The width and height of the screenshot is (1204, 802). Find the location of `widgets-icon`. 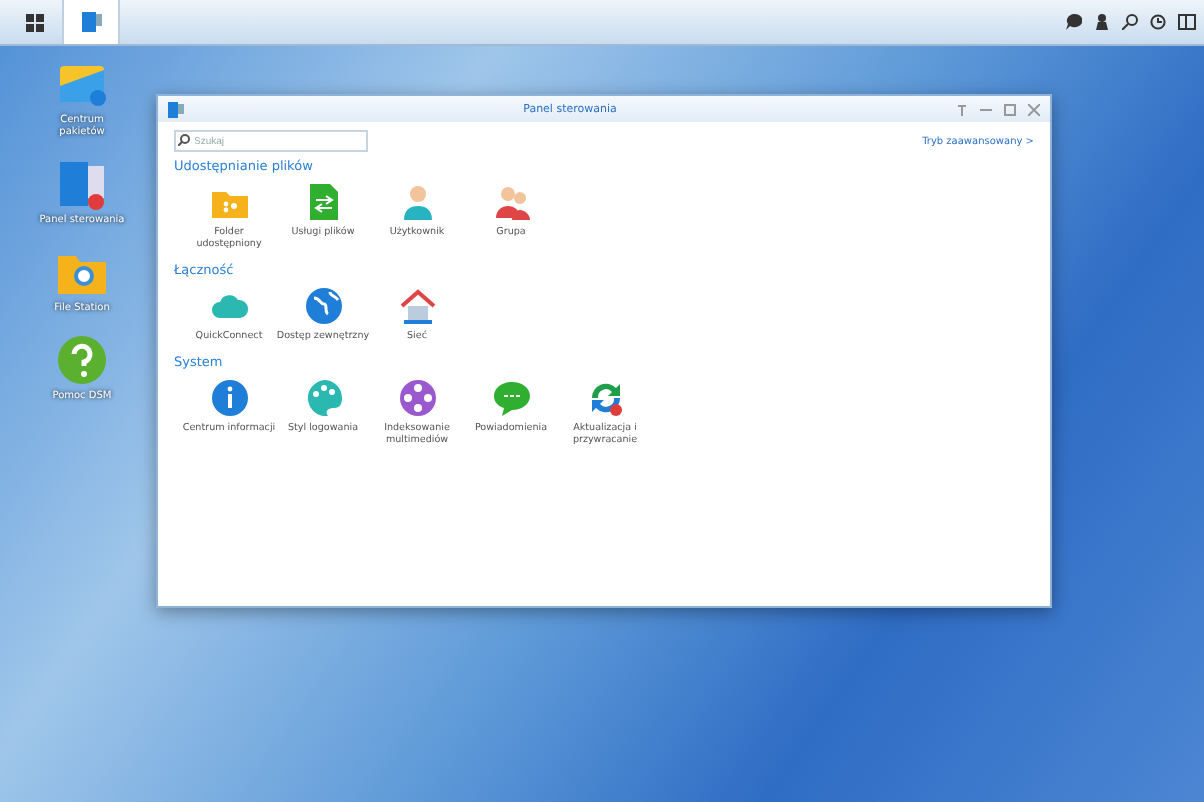

widgets-icon is located at coordinates (1187, 22).